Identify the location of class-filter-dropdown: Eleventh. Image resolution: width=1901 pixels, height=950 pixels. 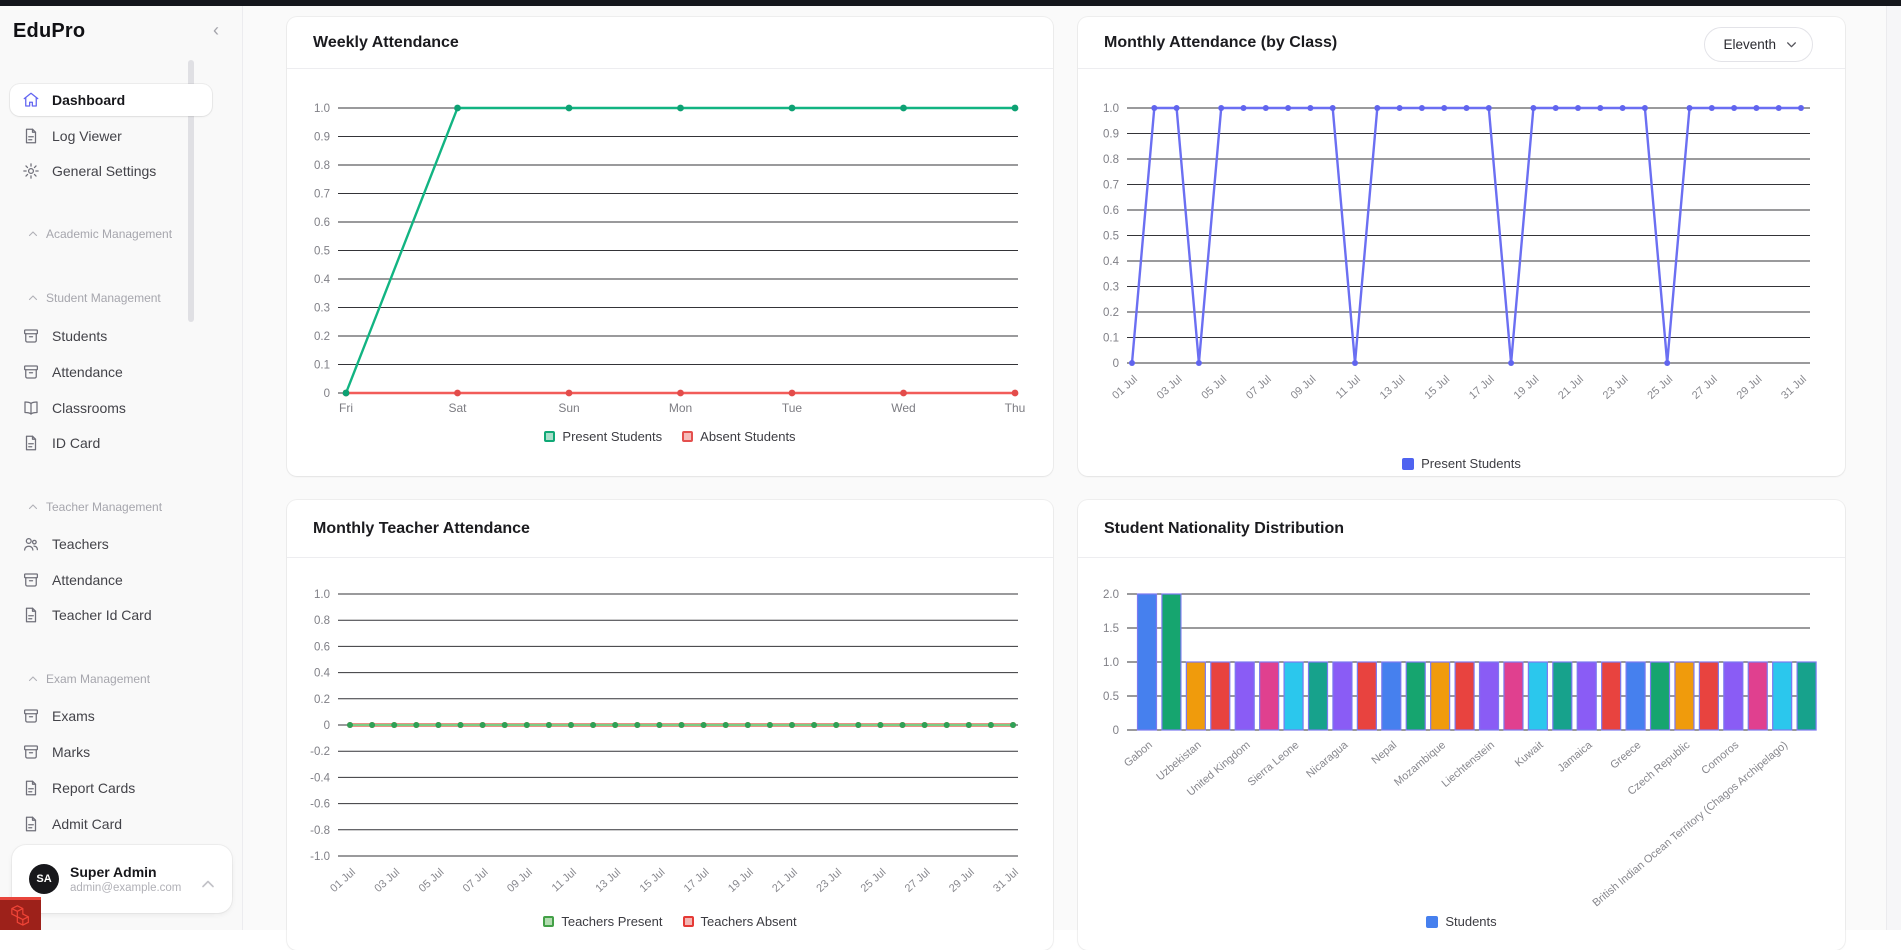
(1758, 44).